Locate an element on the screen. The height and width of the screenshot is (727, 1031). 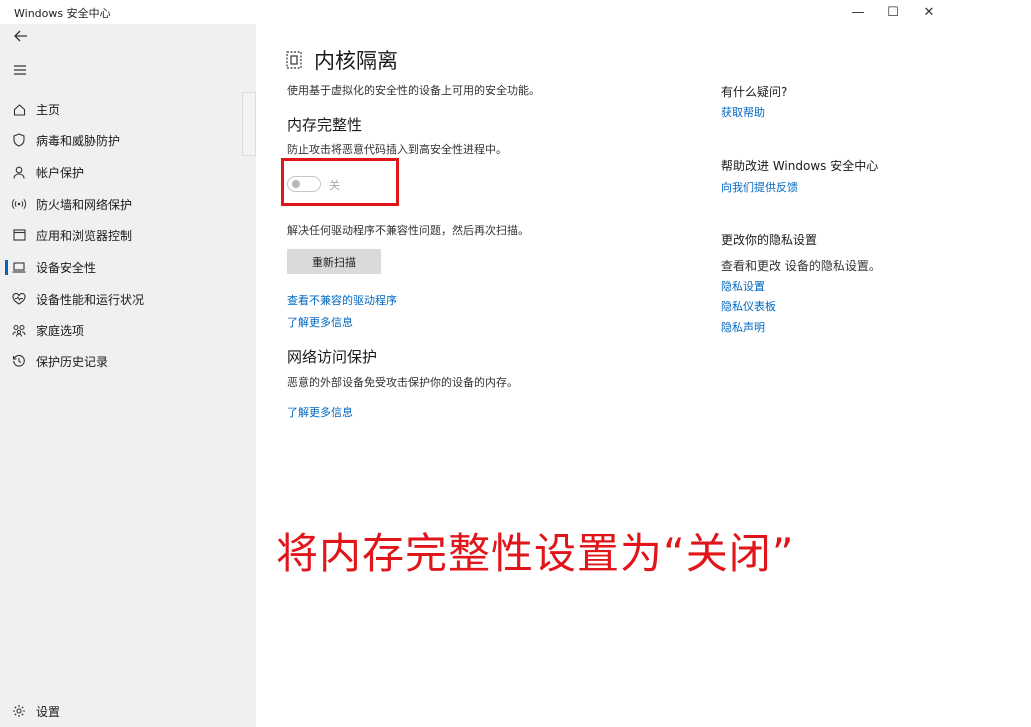
sidebar-item-label: 主页 is located at coordinates (48, 109).